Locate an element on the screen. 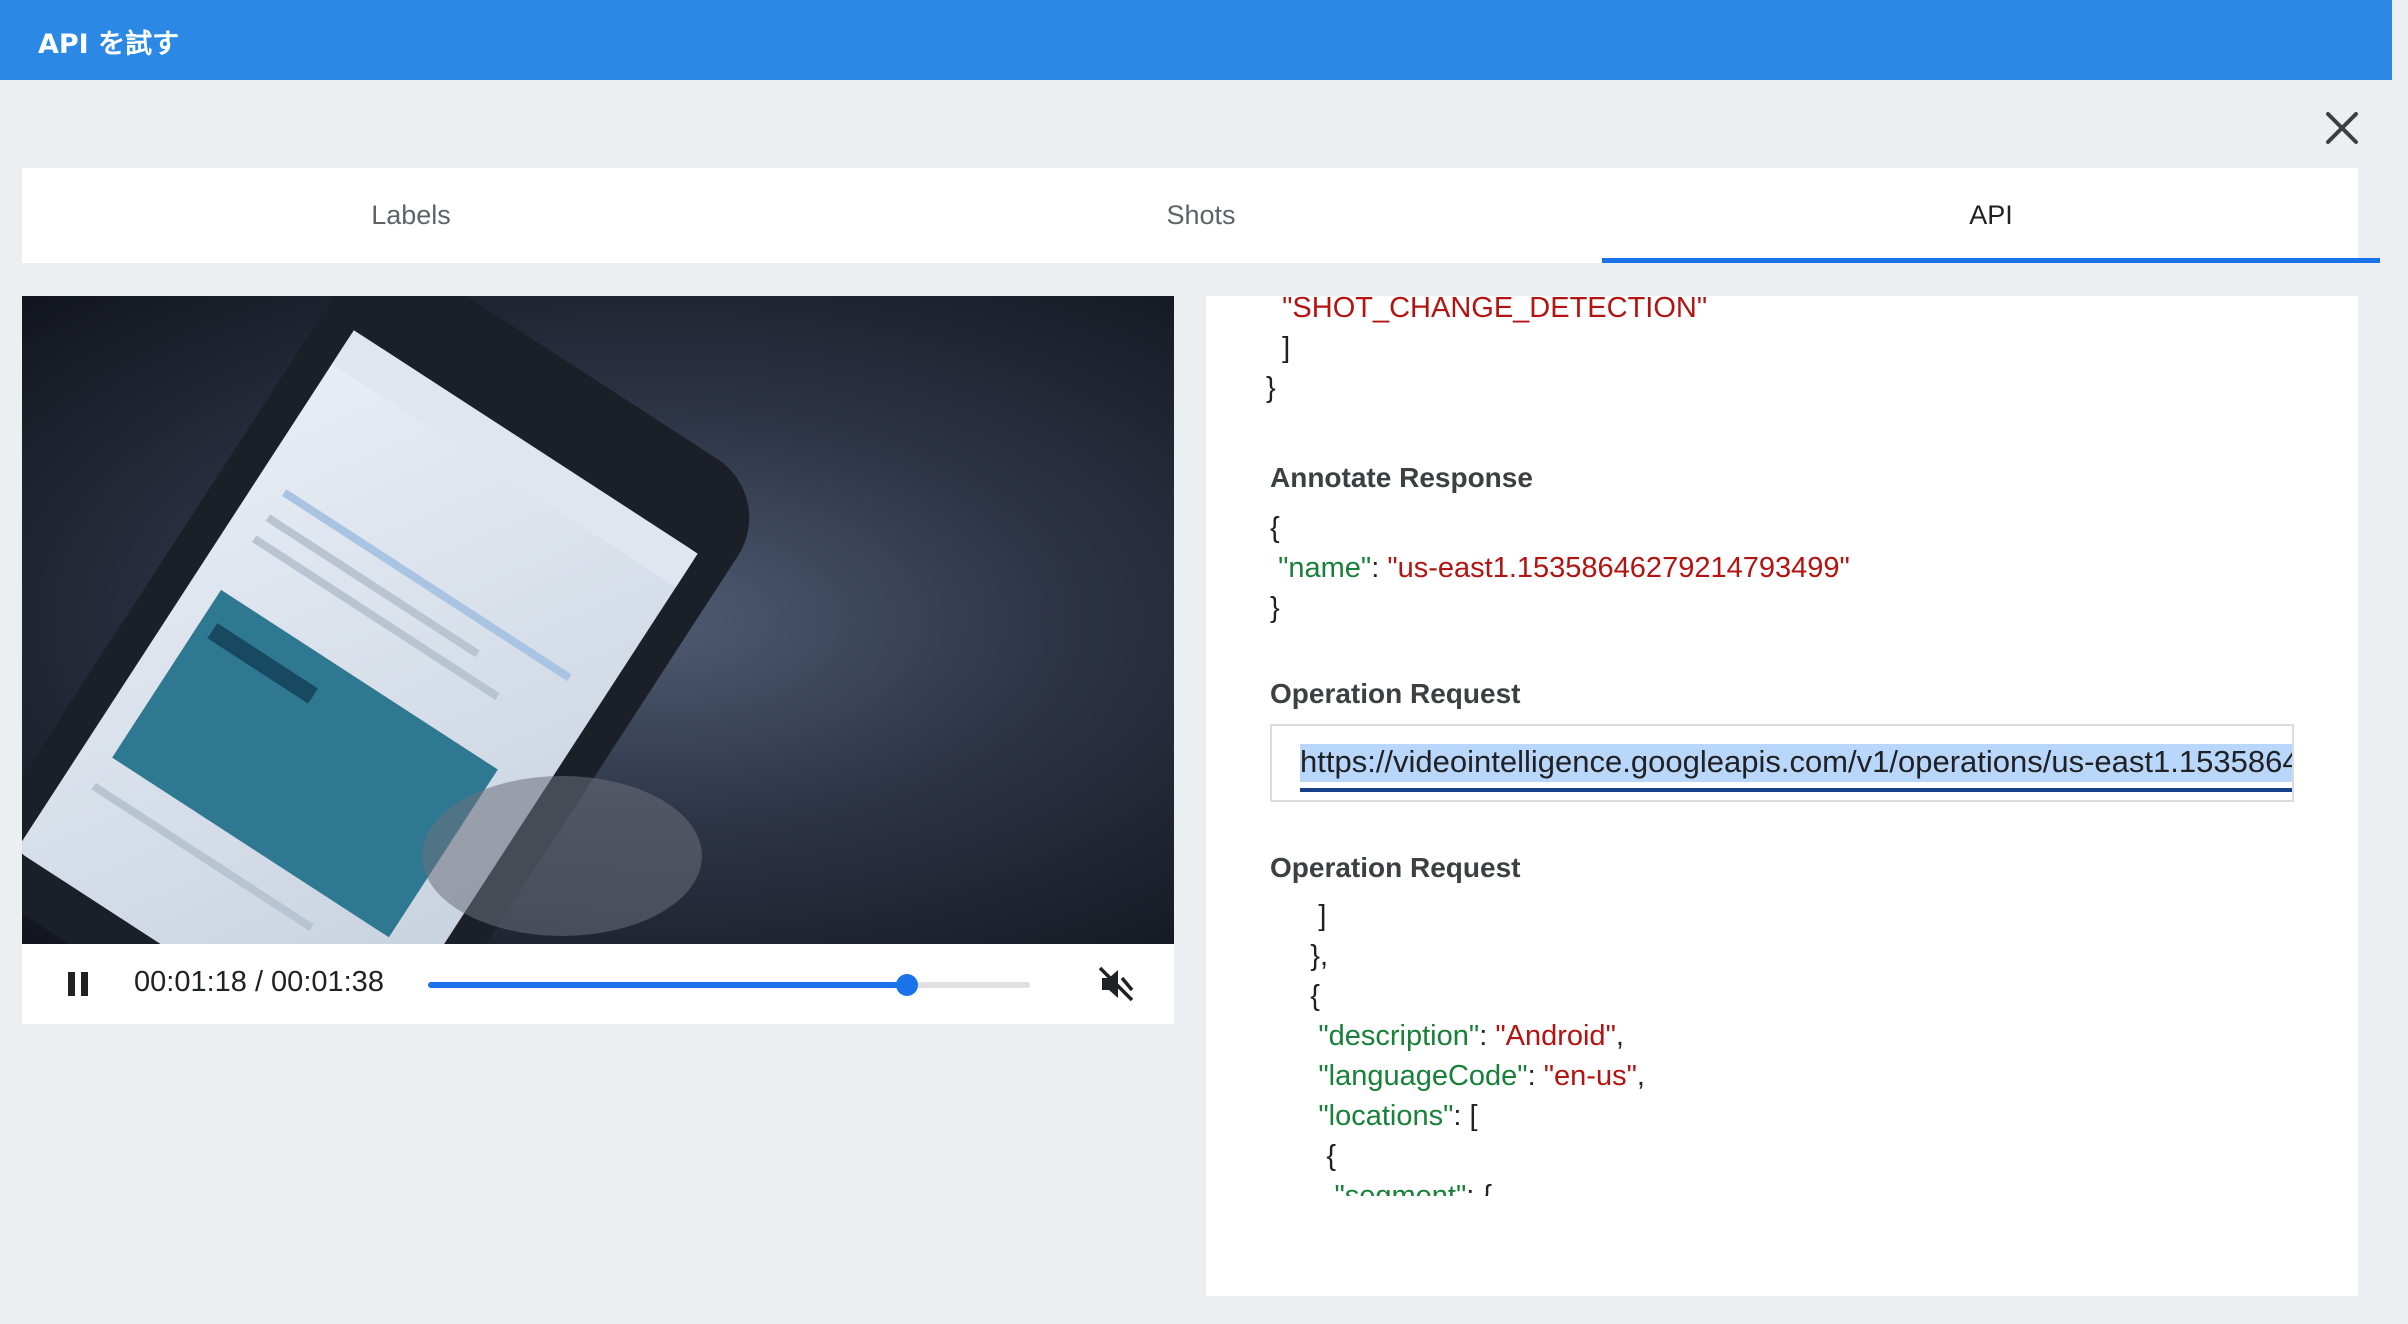 This screenshot has height=1324, width=2408. json-key: "locations" is located at coordinates (1386, 1116).